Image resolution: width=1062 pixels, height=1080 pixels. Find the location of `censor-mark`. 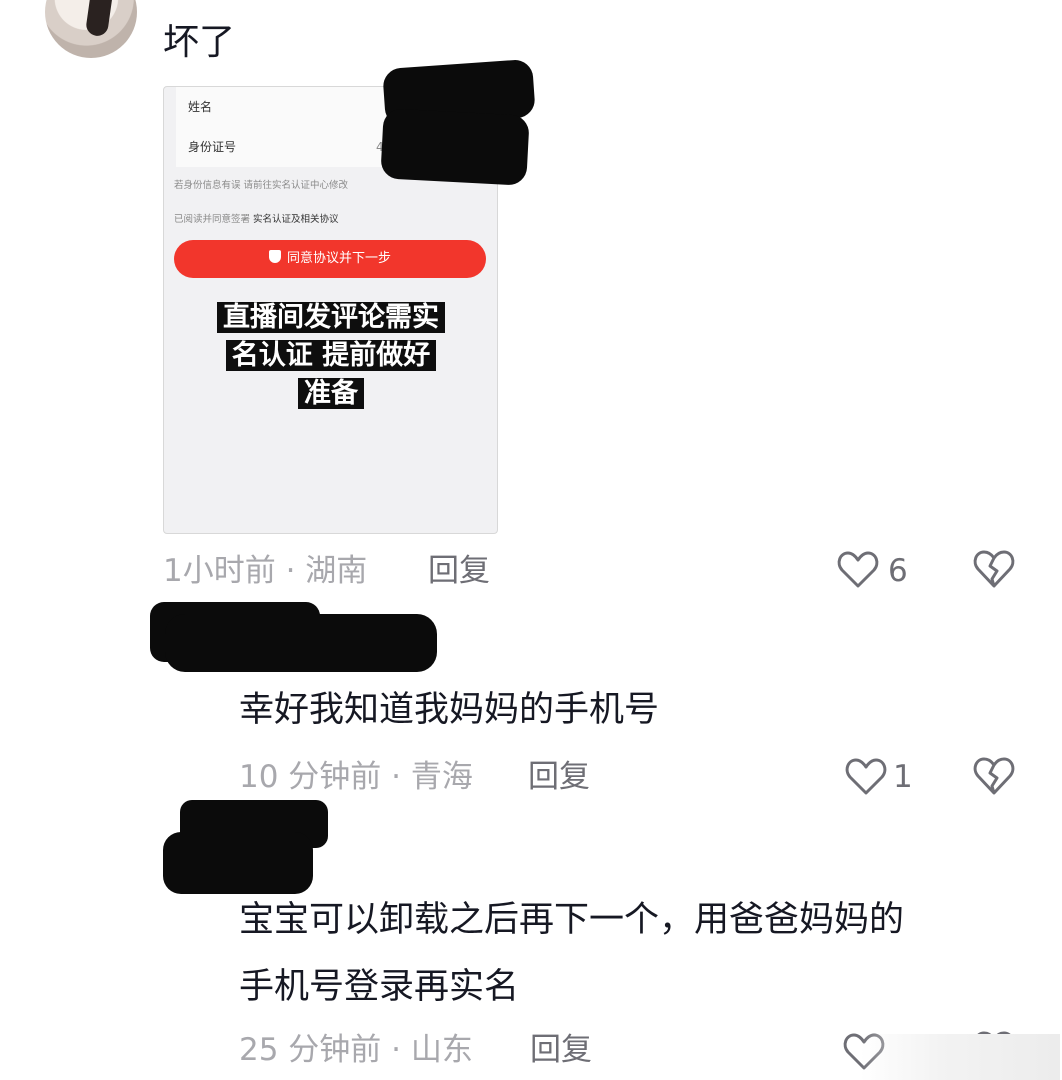

censor-mark is located at coordinates (455, 147).